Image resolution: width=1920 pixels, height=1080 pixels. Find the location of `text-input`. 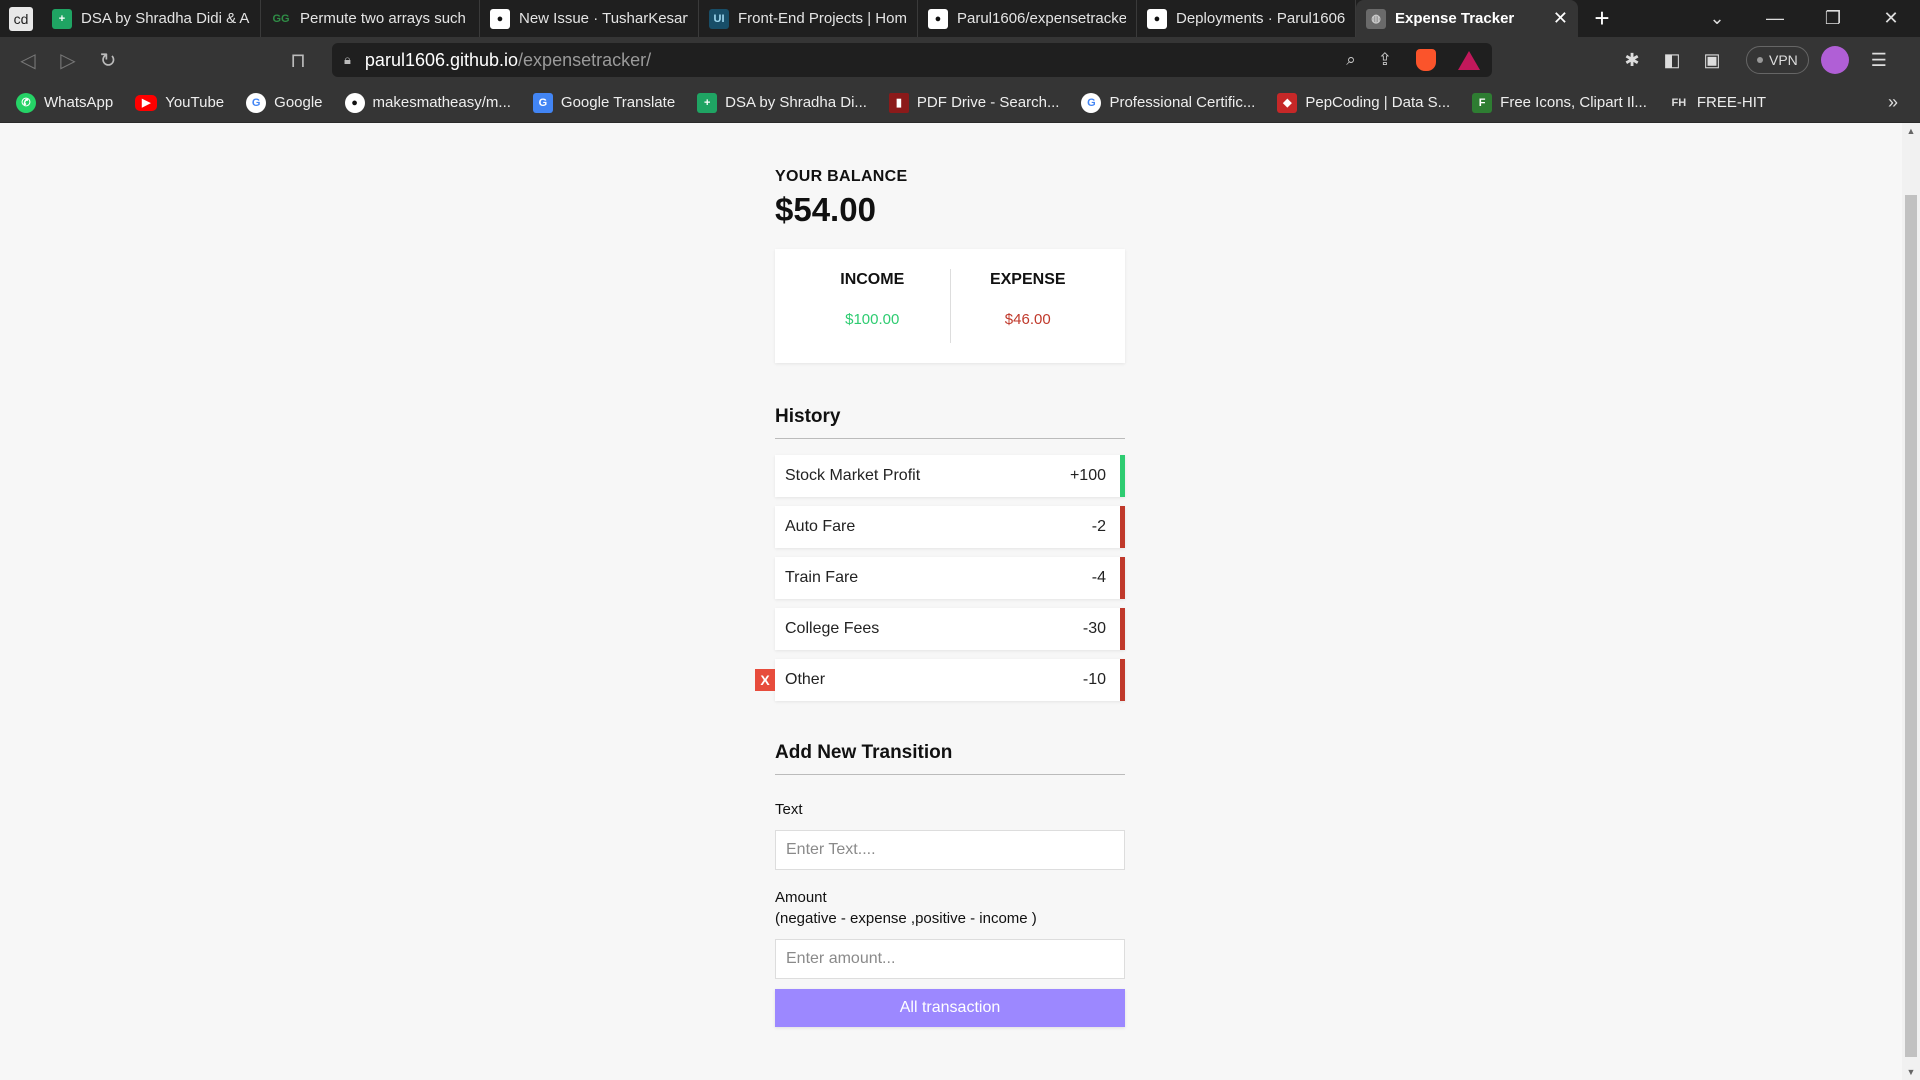

text-input is located at coordinates (950, 850).